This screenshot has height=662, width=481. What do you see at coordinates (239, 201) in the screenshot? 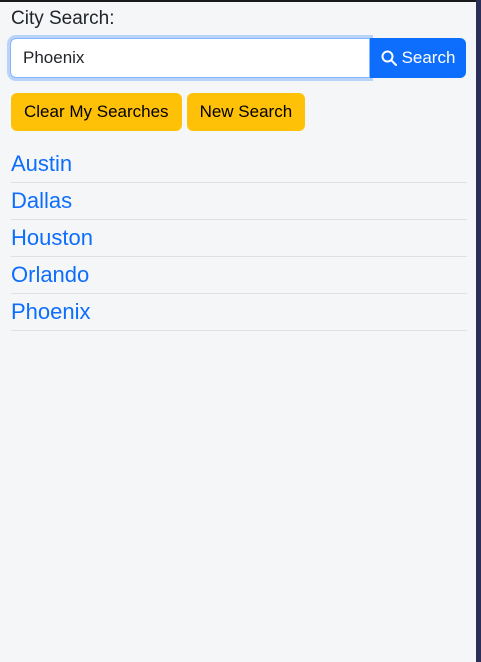
I see `city-item: Dallas` at bounding box center [239, 201].